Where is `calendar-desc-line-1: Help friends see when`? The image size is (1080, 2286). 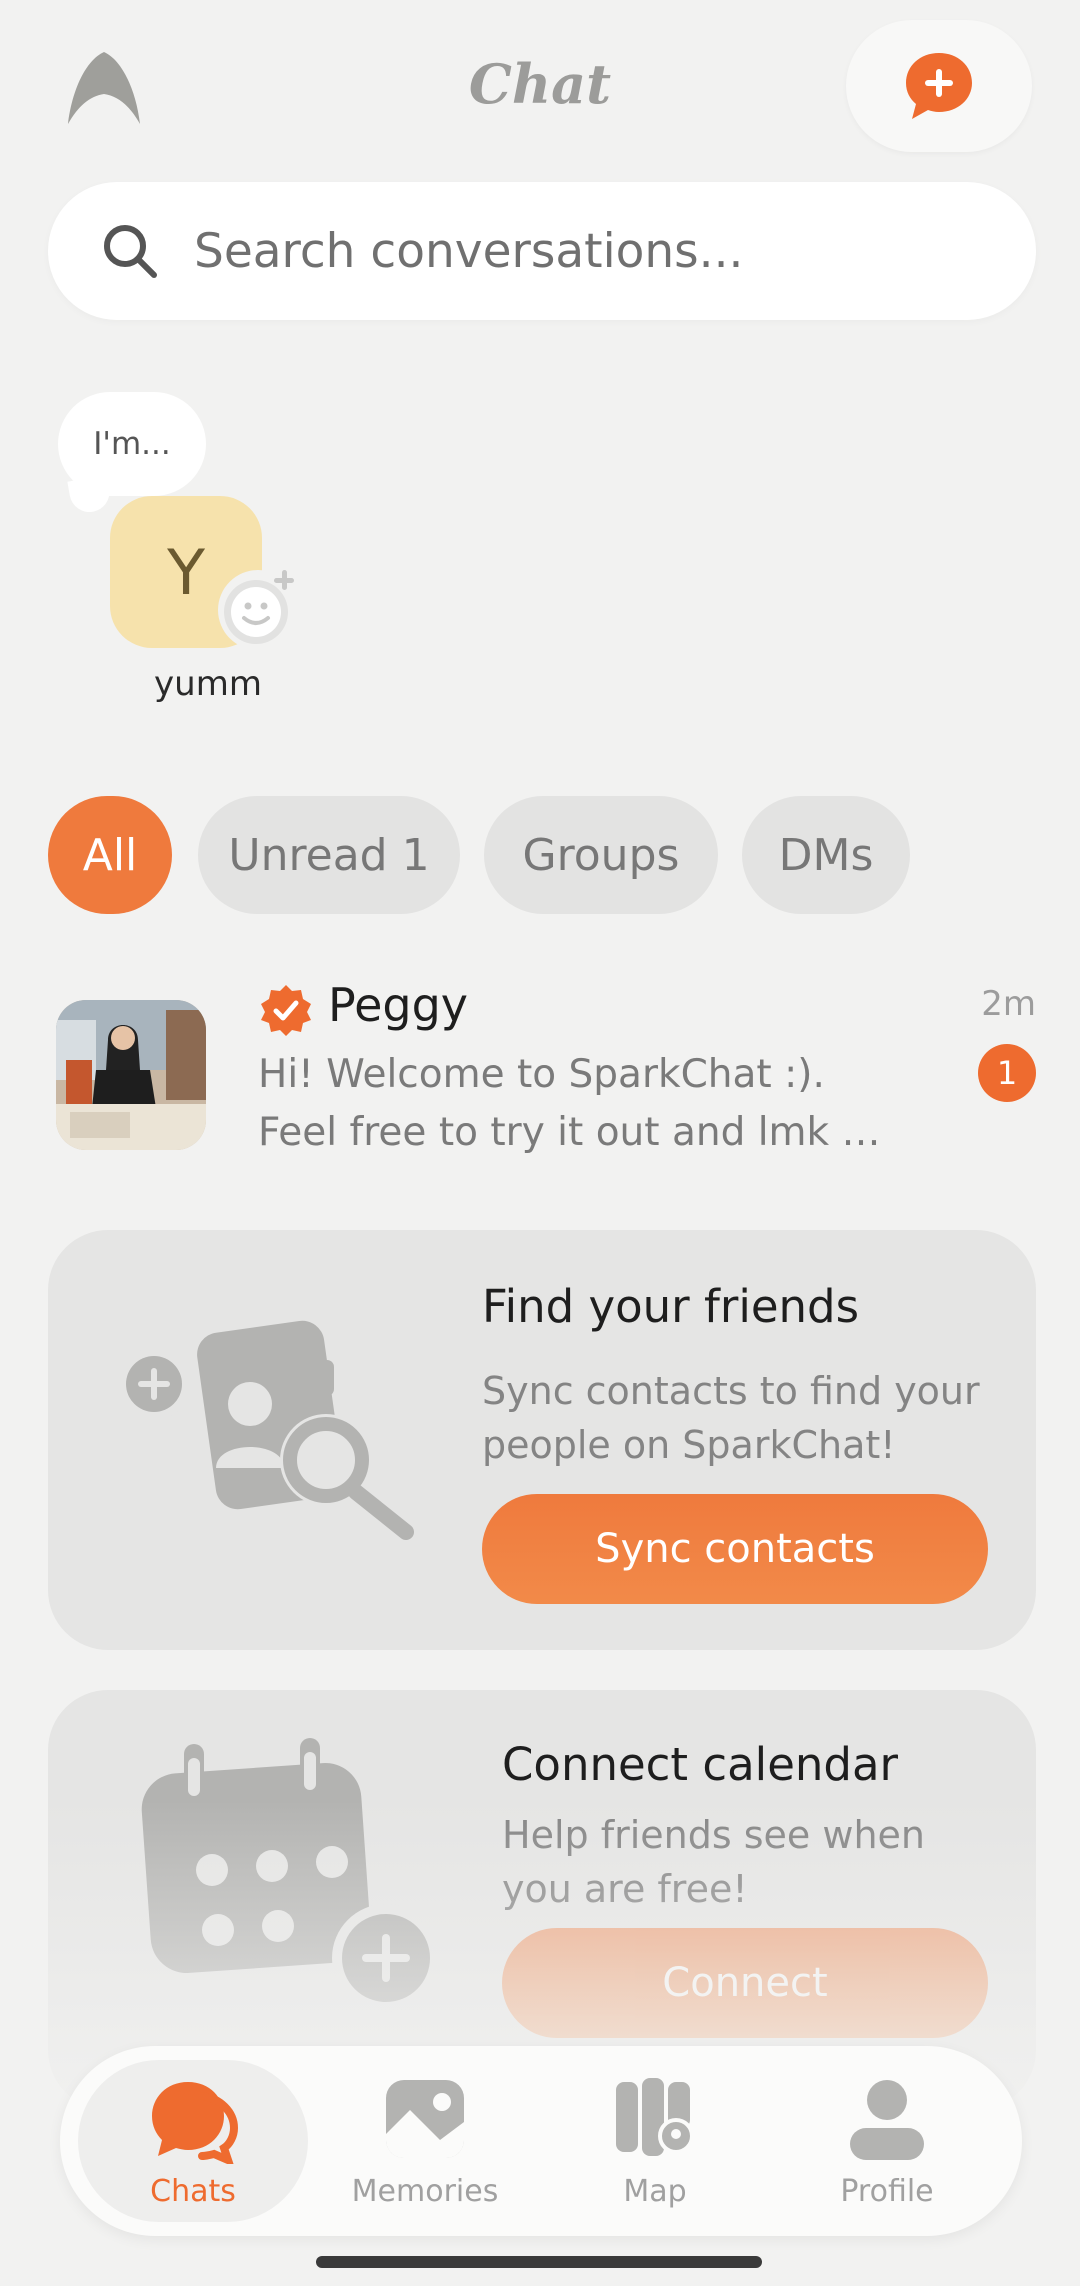
calendar-desc-line-1: Help friends see when is located at coordinates (713, 1835).